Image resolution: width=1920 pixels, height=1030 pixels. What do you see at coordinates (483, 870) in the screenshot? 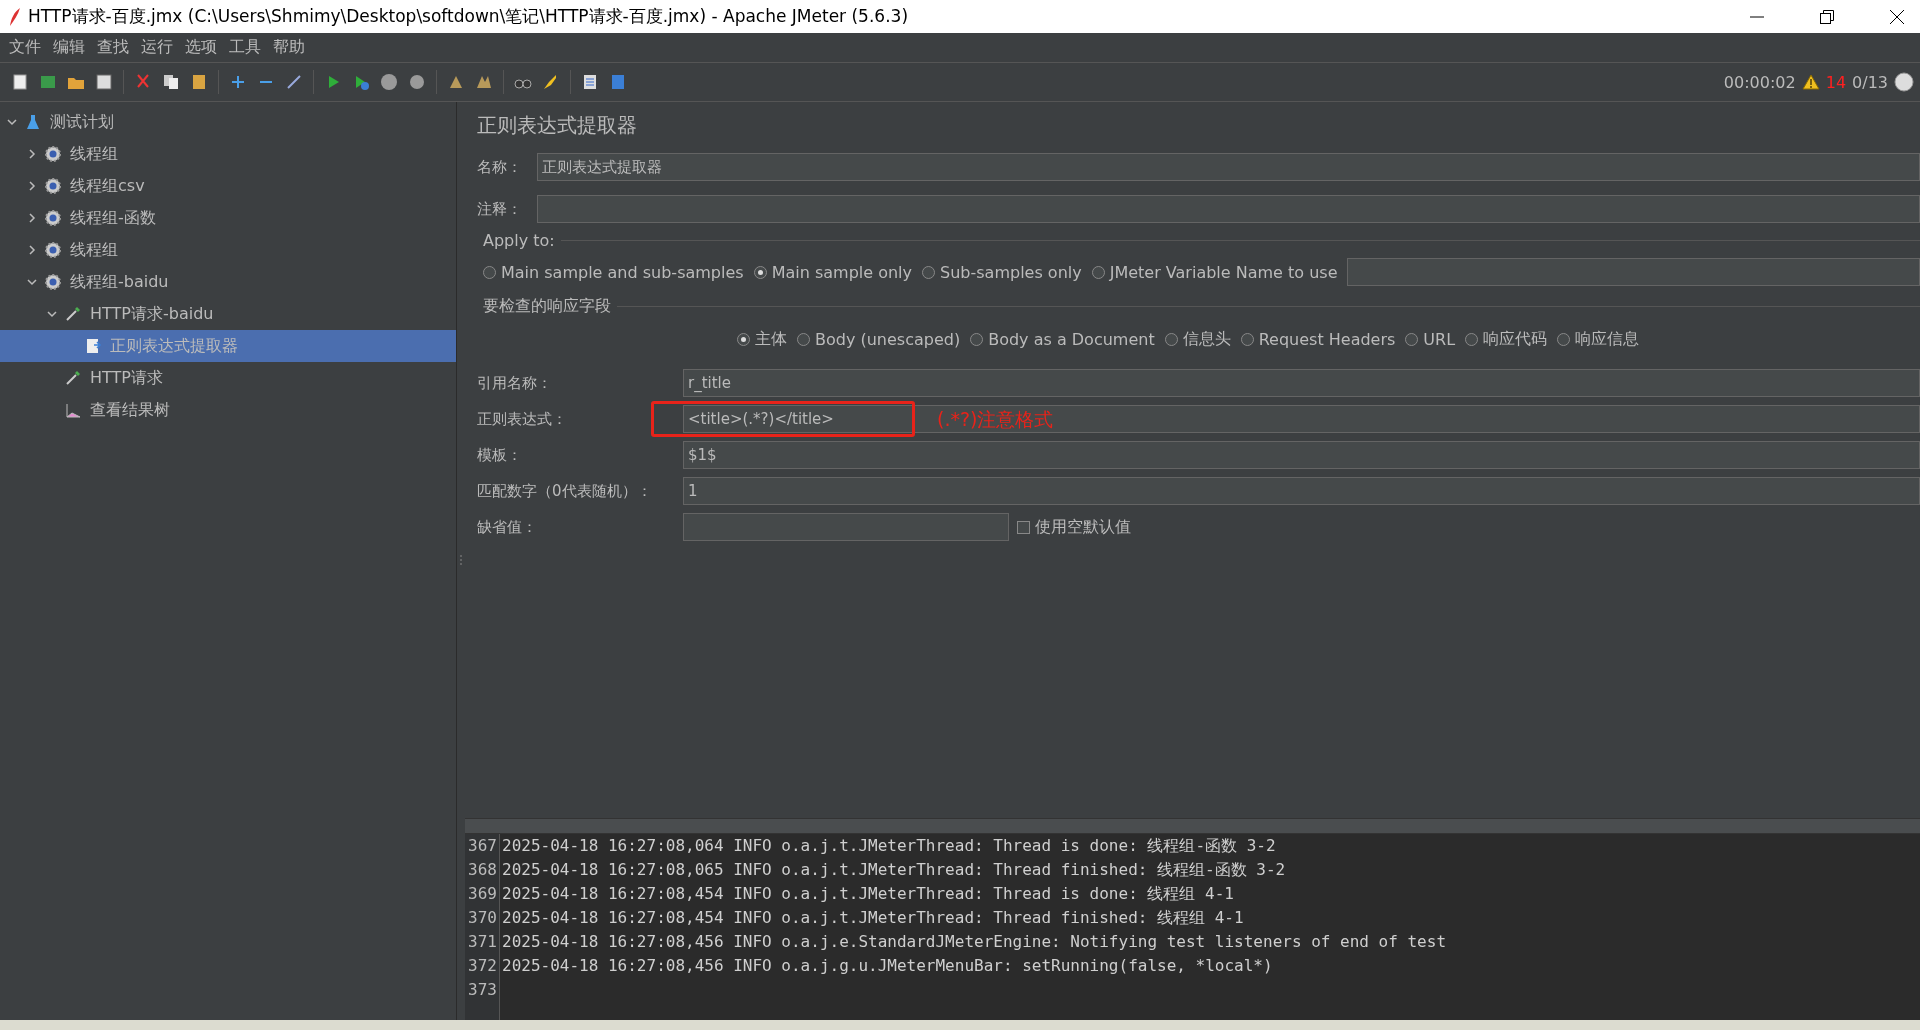
I see `line-number: 368` at bounding box center [483, 870].